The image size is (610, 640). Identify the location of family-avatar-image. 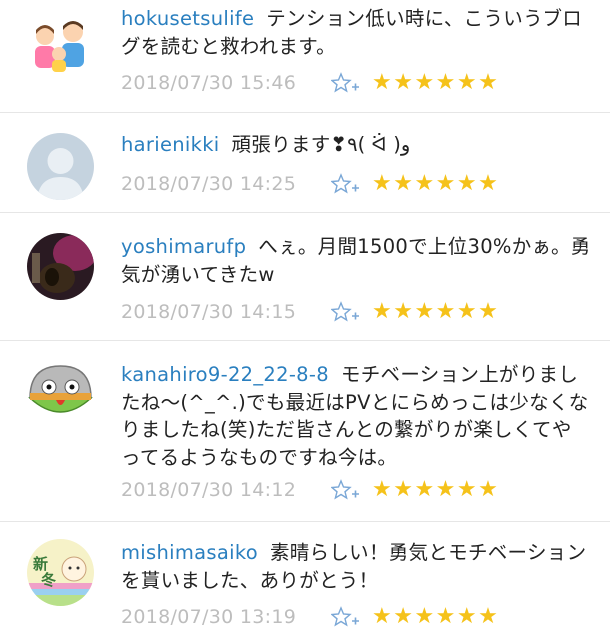
(60, 43).